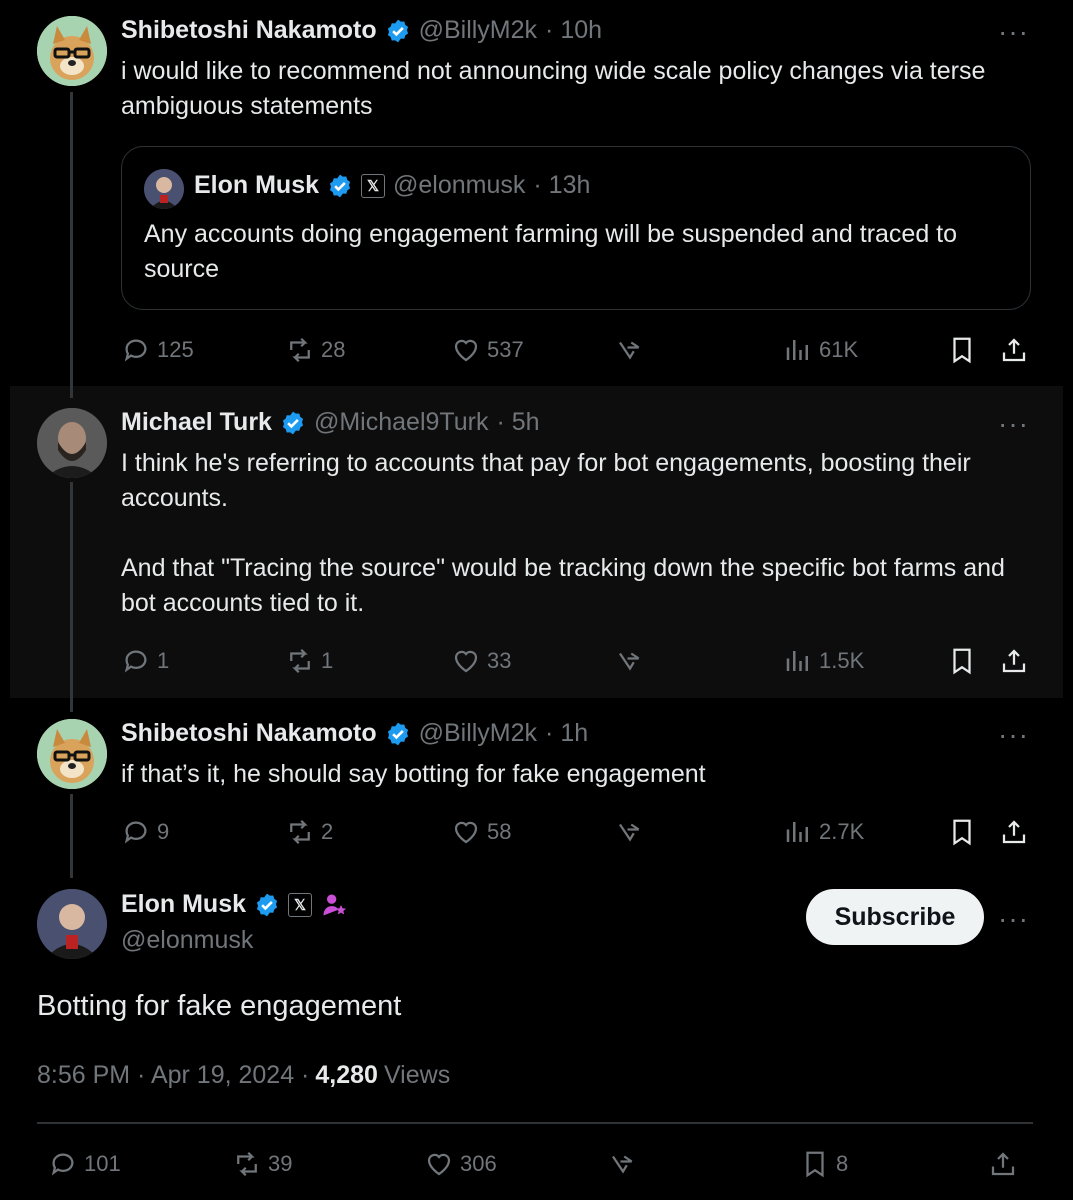 The width and height of the screenshot is (1073, 1200). Describe the element at coordinates (280, 1163) in the screenshot. I see `repost-count: 39` at that location.